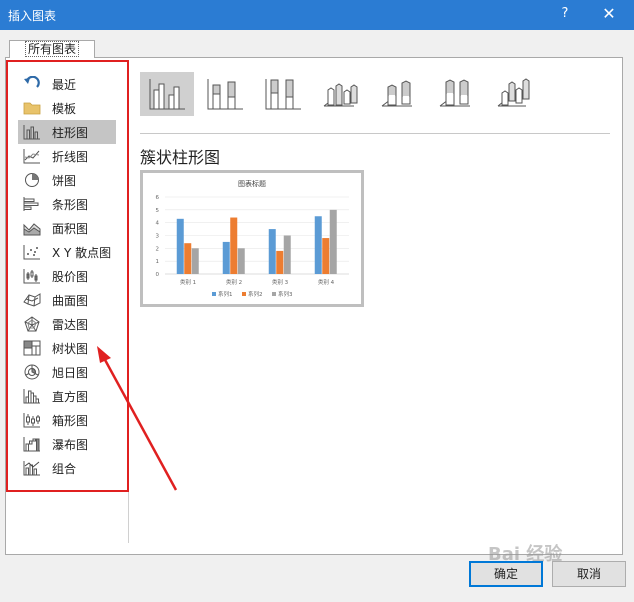  I want to click on pie-chart-icon, so click(32, 180).